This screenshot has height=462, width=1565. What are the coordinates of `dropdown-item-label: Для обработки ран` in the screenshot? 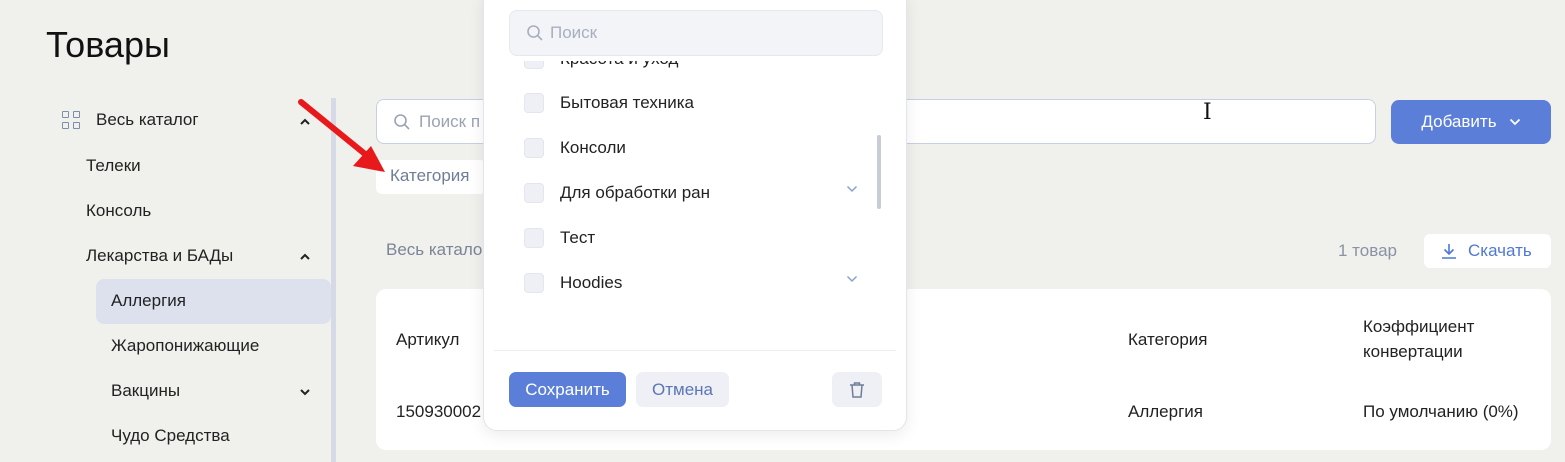 It's located at (635, 192).